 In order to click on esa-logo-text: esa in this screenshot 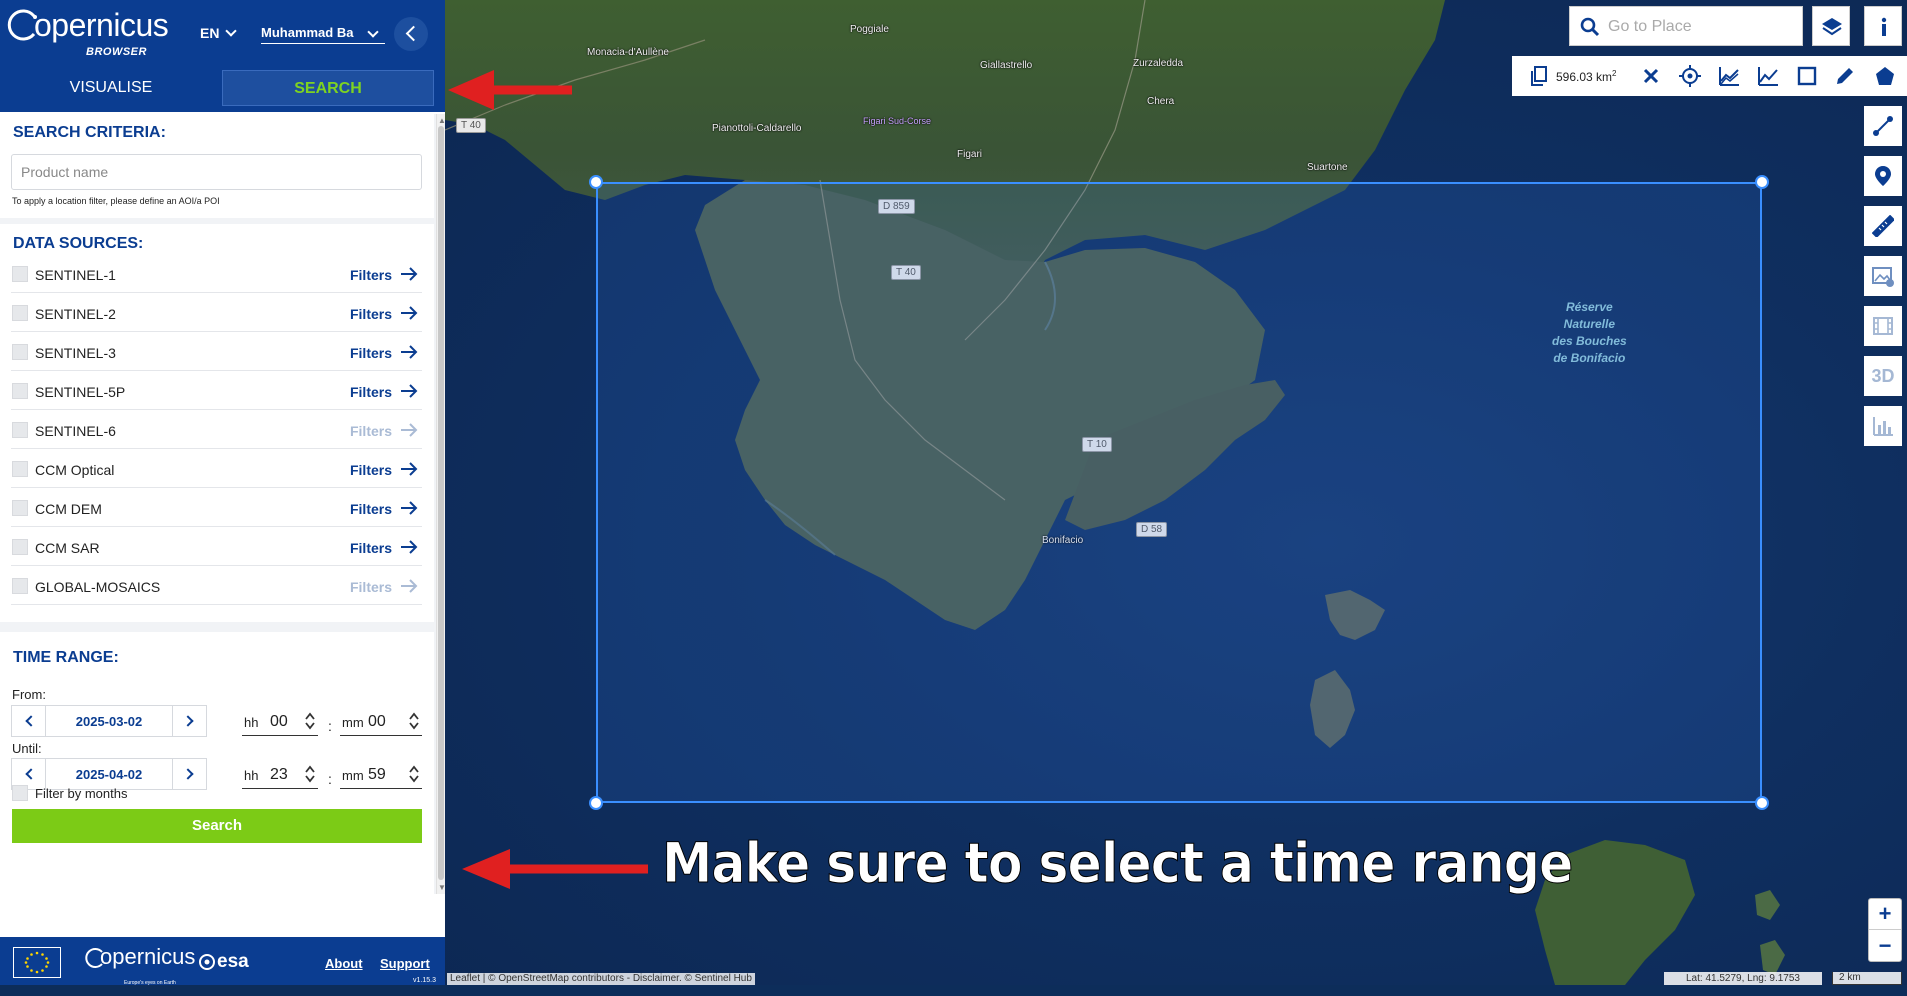, I will do `click(233, 961)`.